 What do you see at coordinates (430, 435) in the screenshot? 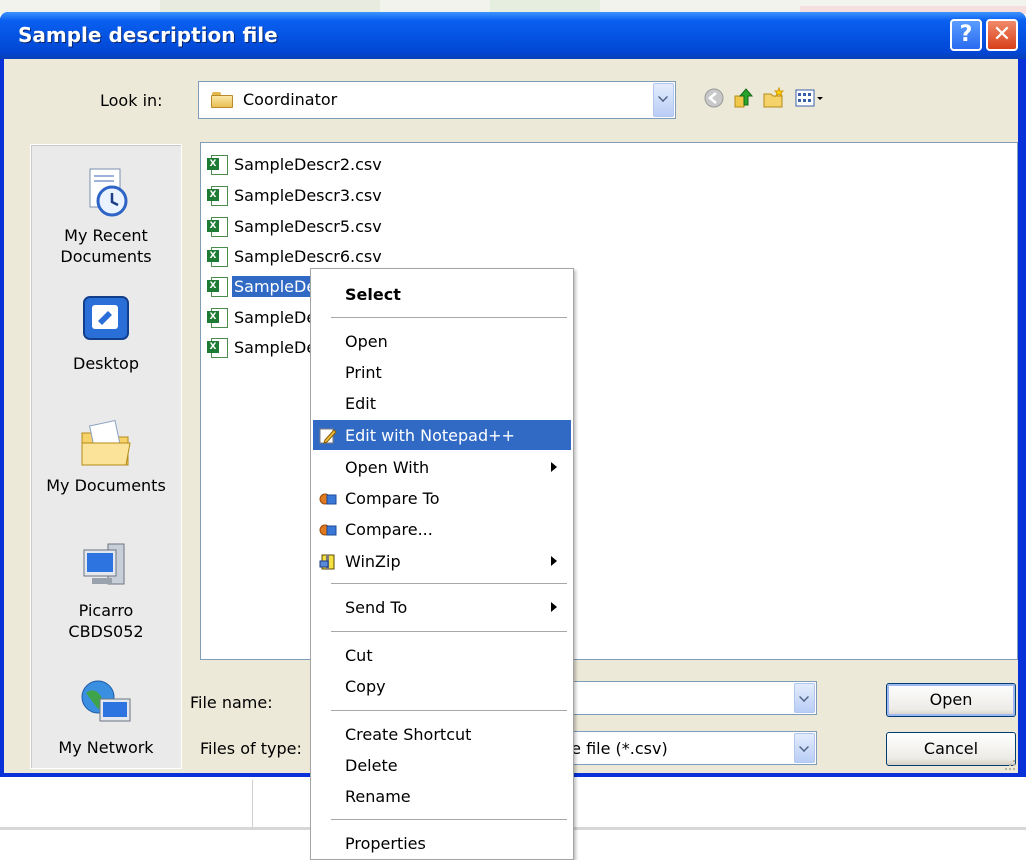
I see `menu-item-label: Edit with Notepad++` at bounding box center [430, 435].